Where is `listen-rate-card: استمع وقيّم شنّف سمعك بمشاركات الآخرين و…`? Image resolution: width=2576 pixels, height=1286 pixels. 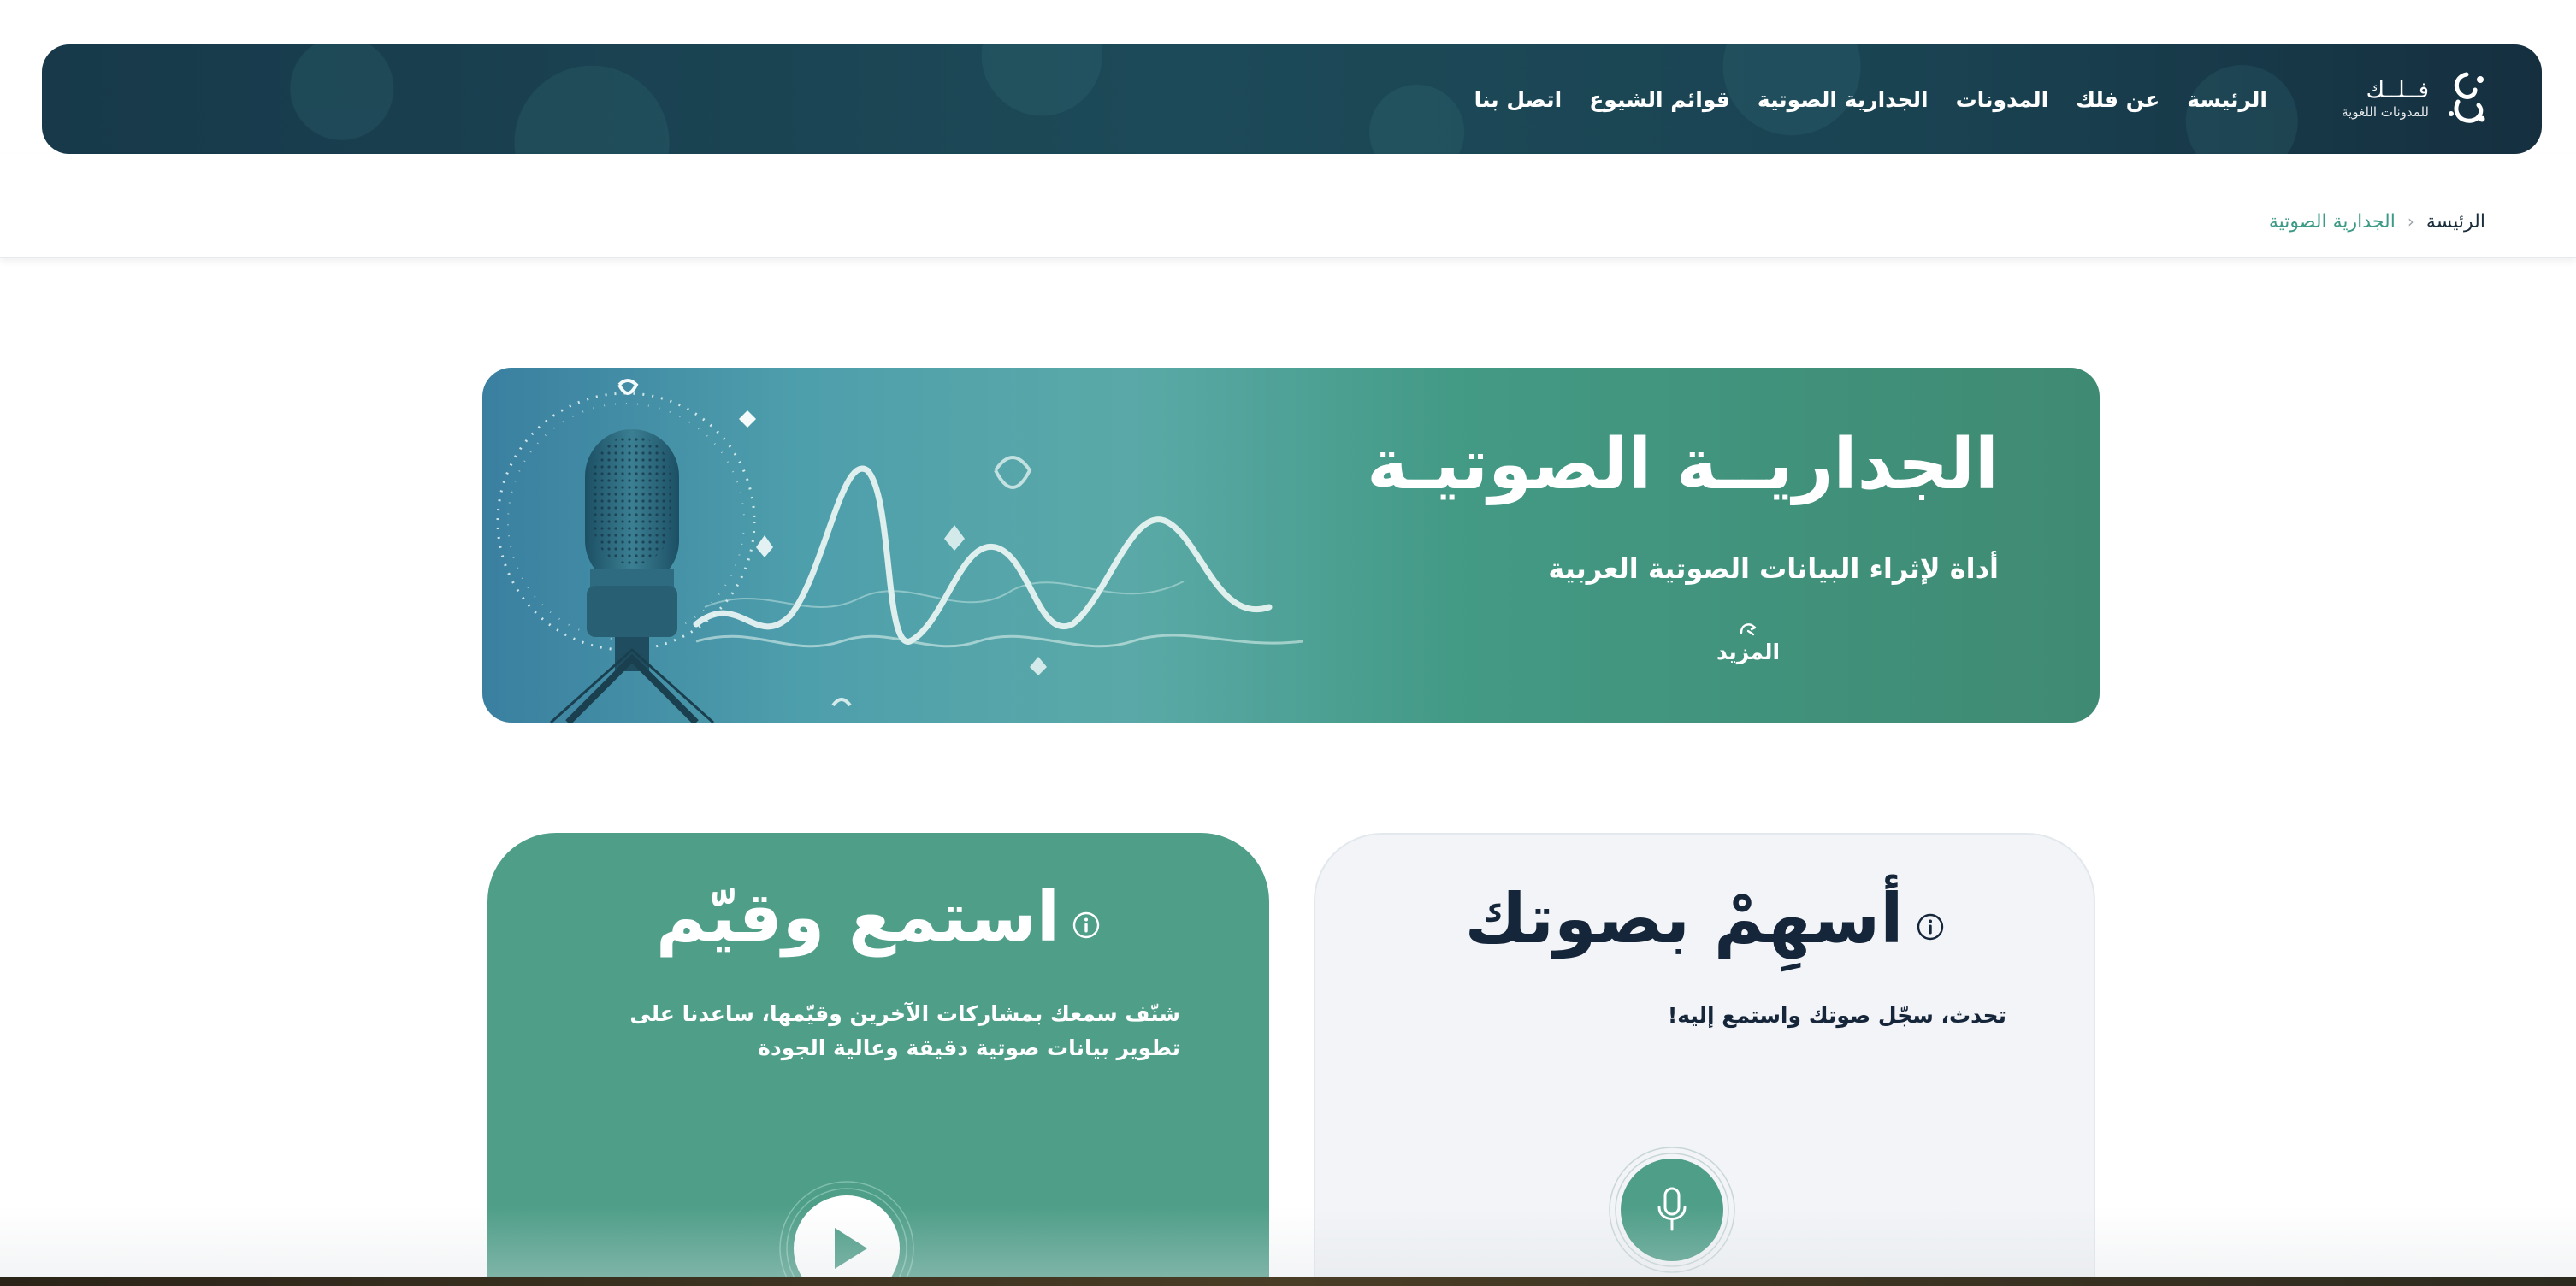
listen-rate-card: استمع وقيّم شنّف سمعك بمشاركات الآخرين و… is located at coordinates (878, 1059).